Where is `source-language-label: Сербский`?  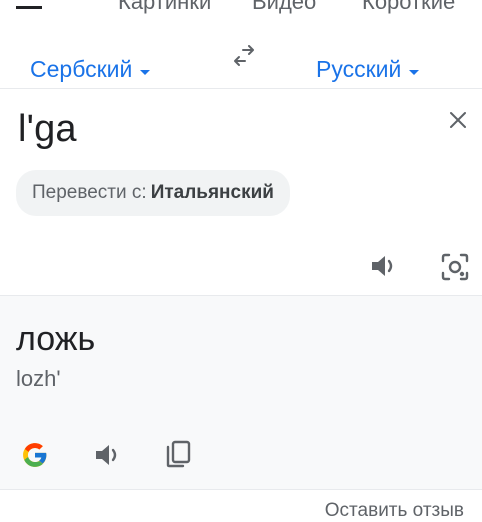
source-language-label: Сербский is located at coordinates (81, 69).